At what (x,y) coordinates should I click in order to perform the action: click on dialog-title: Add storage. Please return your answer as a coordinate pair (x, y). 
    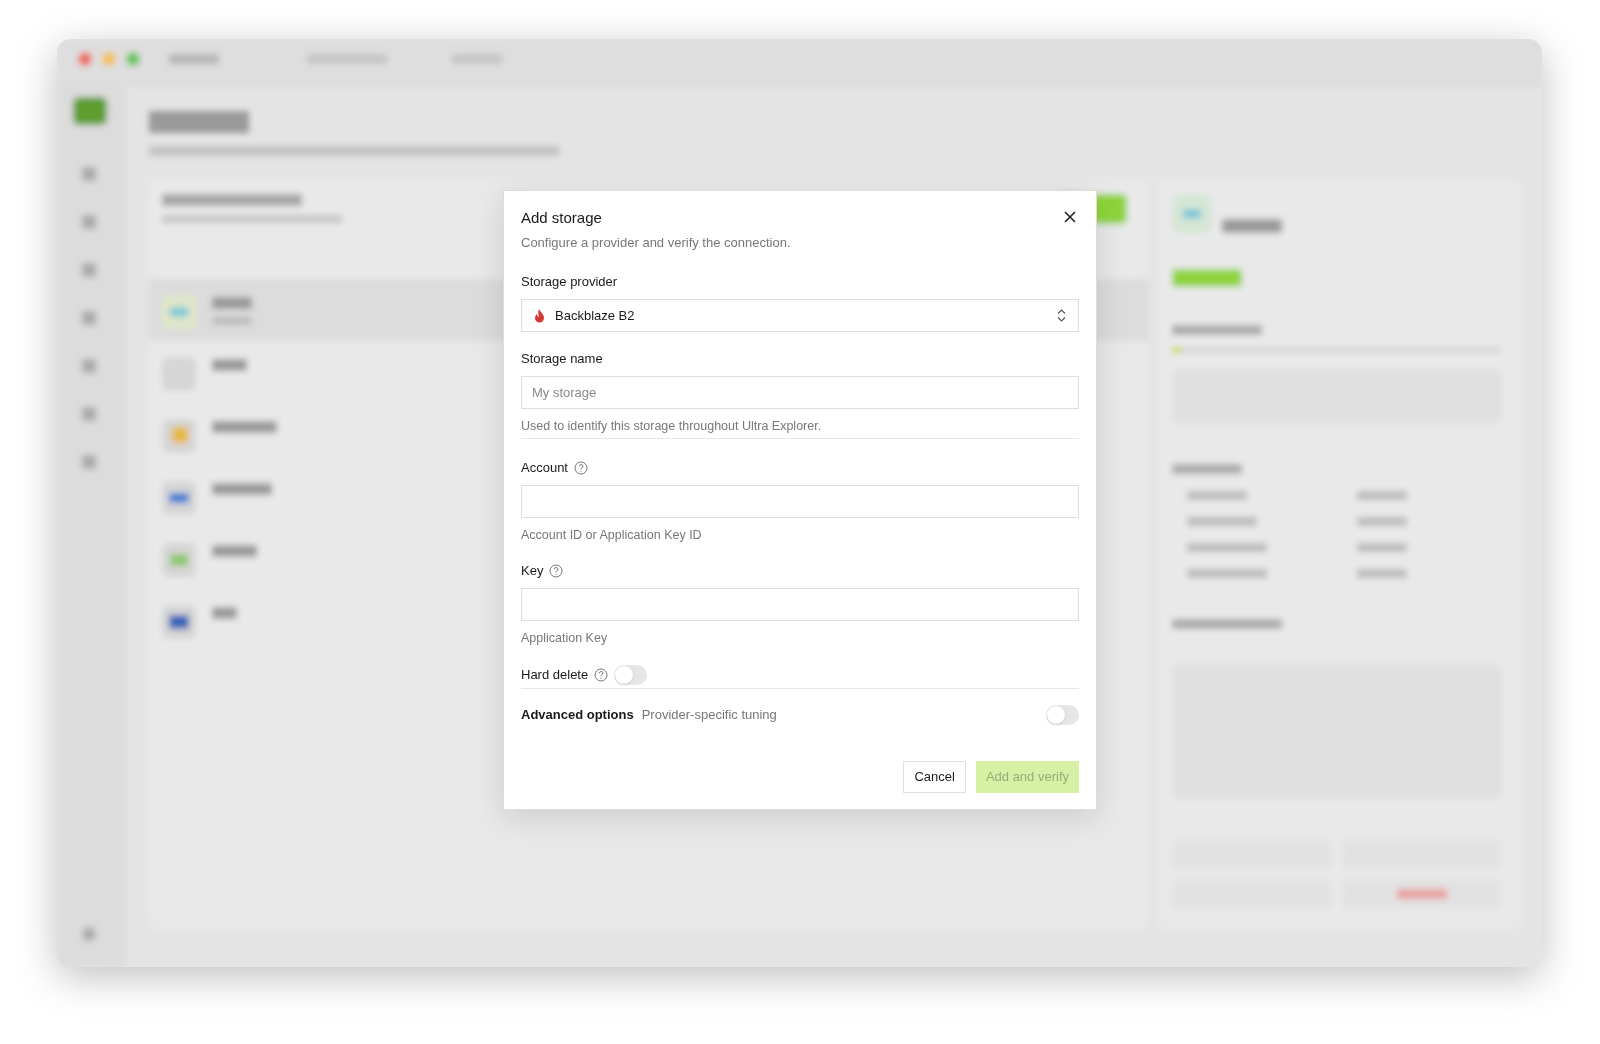
    Looking at the image, I should click on (561, 218).